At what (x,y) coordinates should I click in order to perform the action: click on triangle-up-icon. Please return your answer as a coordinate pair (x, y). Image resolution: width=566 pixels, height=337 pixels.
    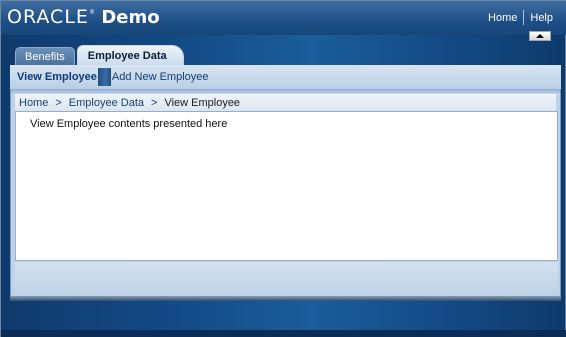
    Looking at the image, I should click on (540, 36).